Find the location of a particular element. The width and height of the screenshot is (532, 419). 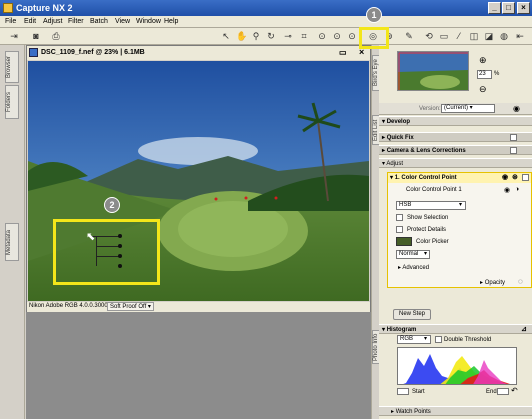

blend-mode-dropdown: Normal ▾ is located at coordinates (413, 254).